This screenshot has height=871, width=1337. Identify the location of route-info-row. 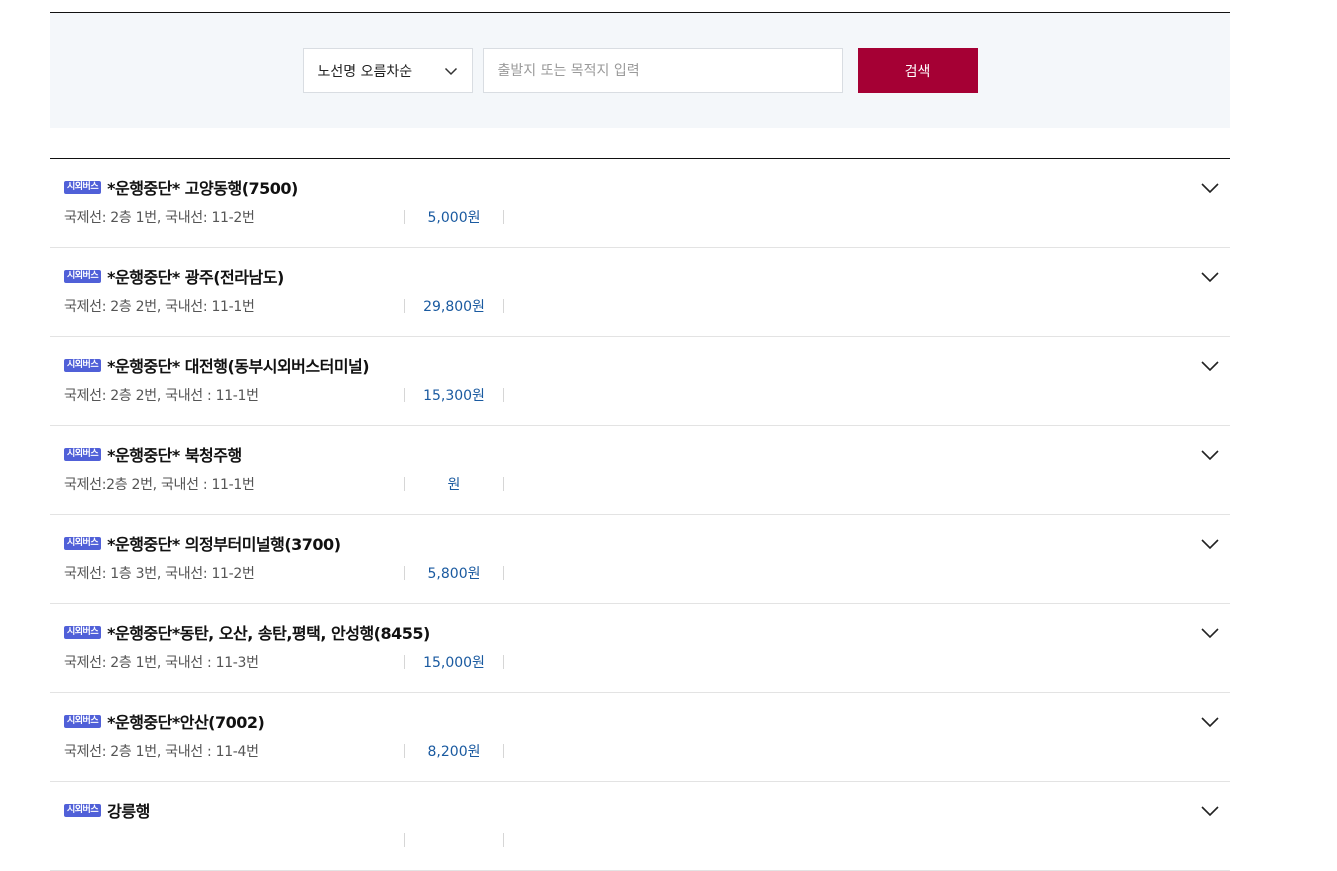
(640, 840).